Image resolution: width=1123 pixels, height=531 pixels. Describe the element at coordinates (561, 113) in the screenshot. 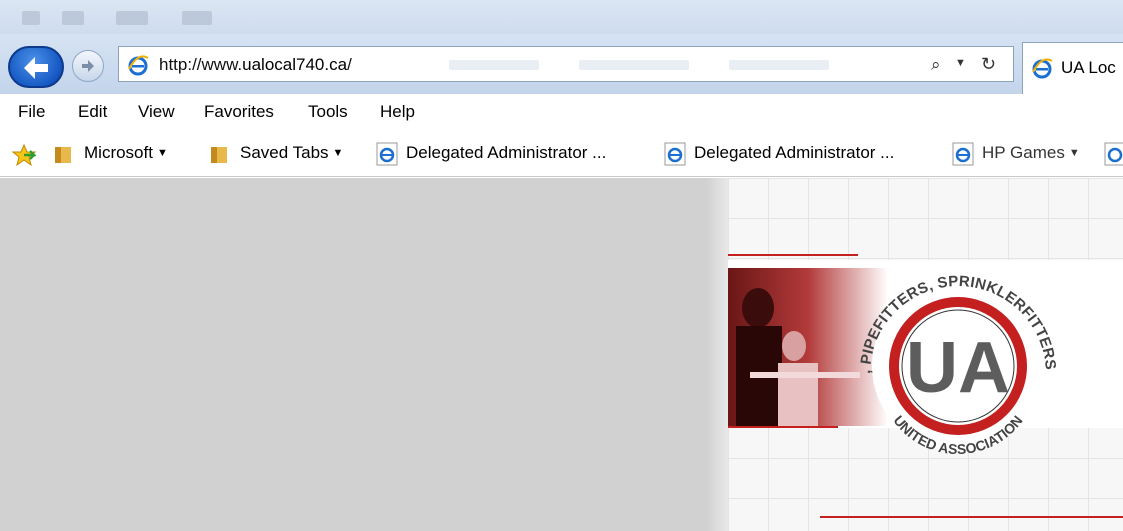

I see `menu-bar: File Edit View Favorites Tools Help` at that location.